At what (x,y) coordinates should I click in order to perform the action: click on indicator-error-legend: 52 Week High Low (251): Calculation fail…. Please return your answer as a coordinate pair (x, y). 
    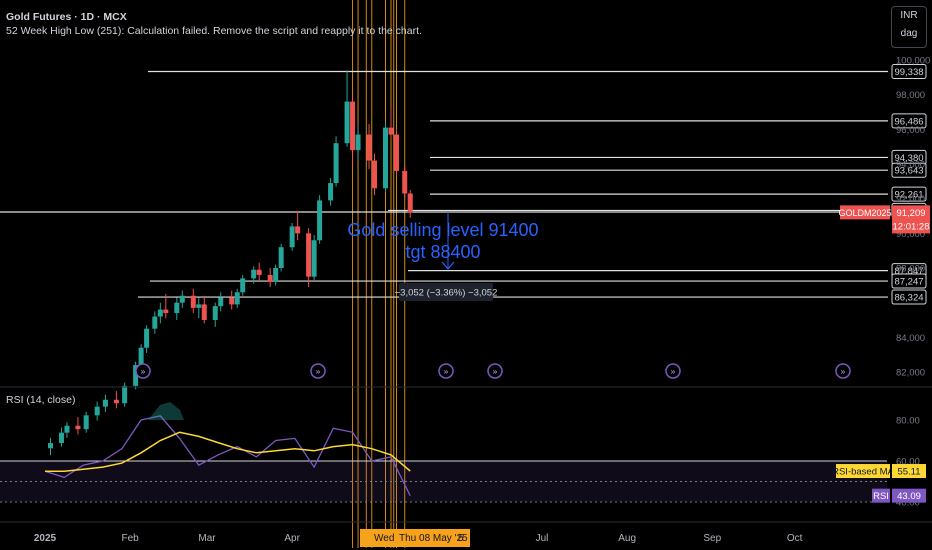
    Looking at the image, I should click on (214, 31).